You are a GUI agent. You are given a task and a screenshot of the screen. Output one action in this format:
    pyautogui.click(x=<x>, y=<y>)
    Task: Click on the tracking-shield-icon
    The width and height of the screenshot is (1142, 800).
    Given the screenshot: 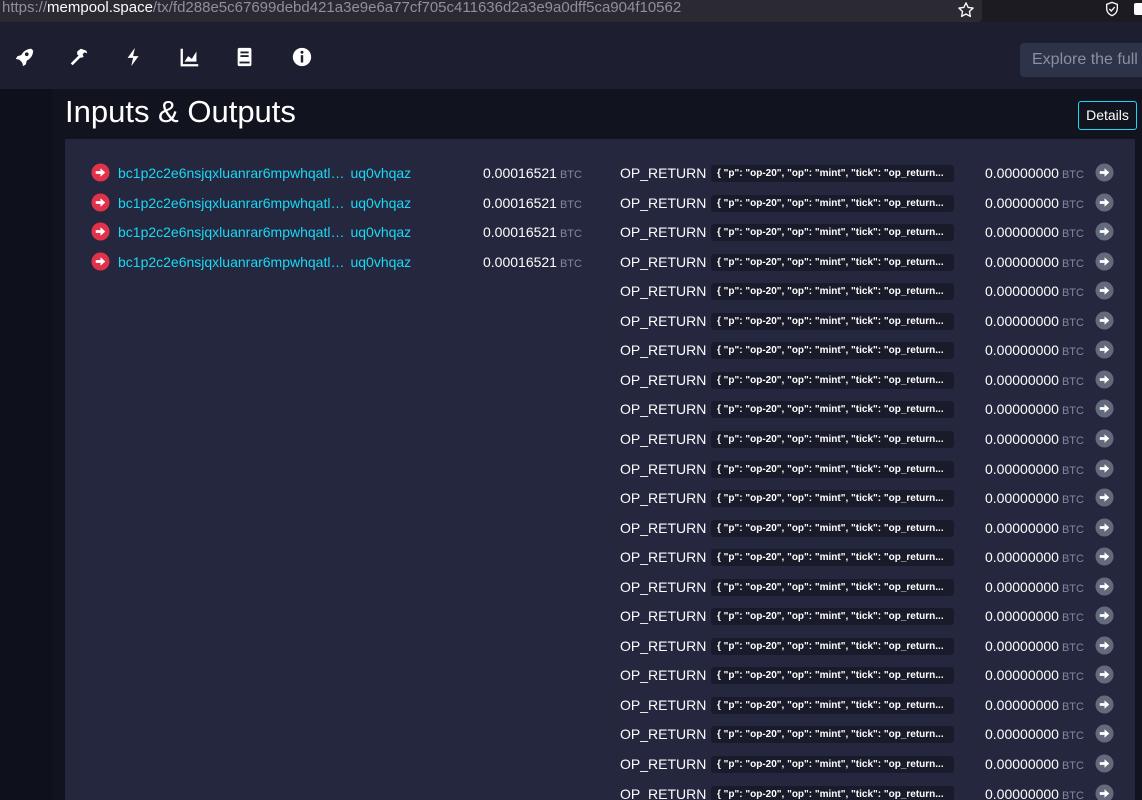 What is the action you would take?
    pyautogui.click(x=1112, y=9)
    